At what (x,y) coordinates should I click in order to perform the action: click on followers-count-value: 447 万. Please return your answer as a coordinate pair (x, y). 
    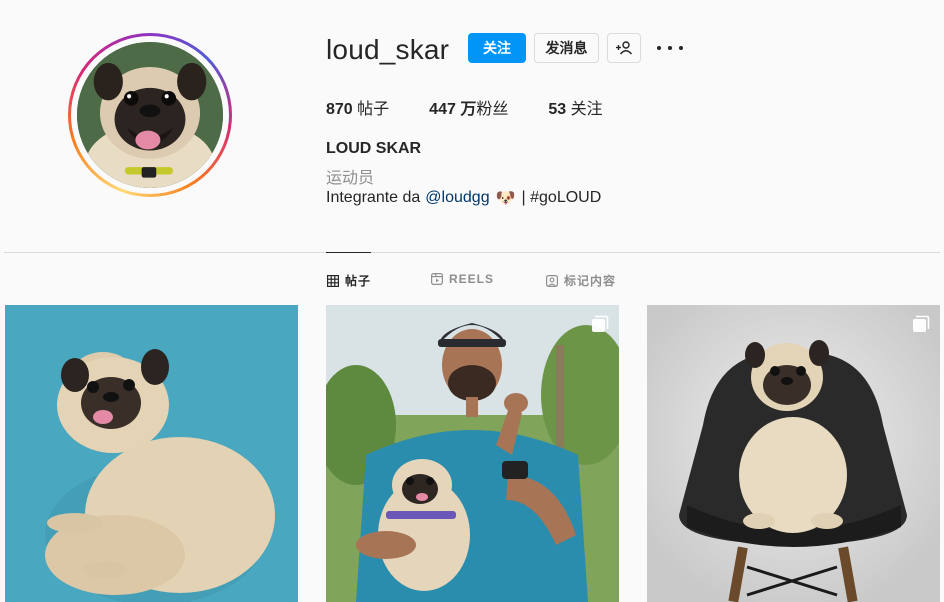
    Looking at the image, I should click on (453, 109).